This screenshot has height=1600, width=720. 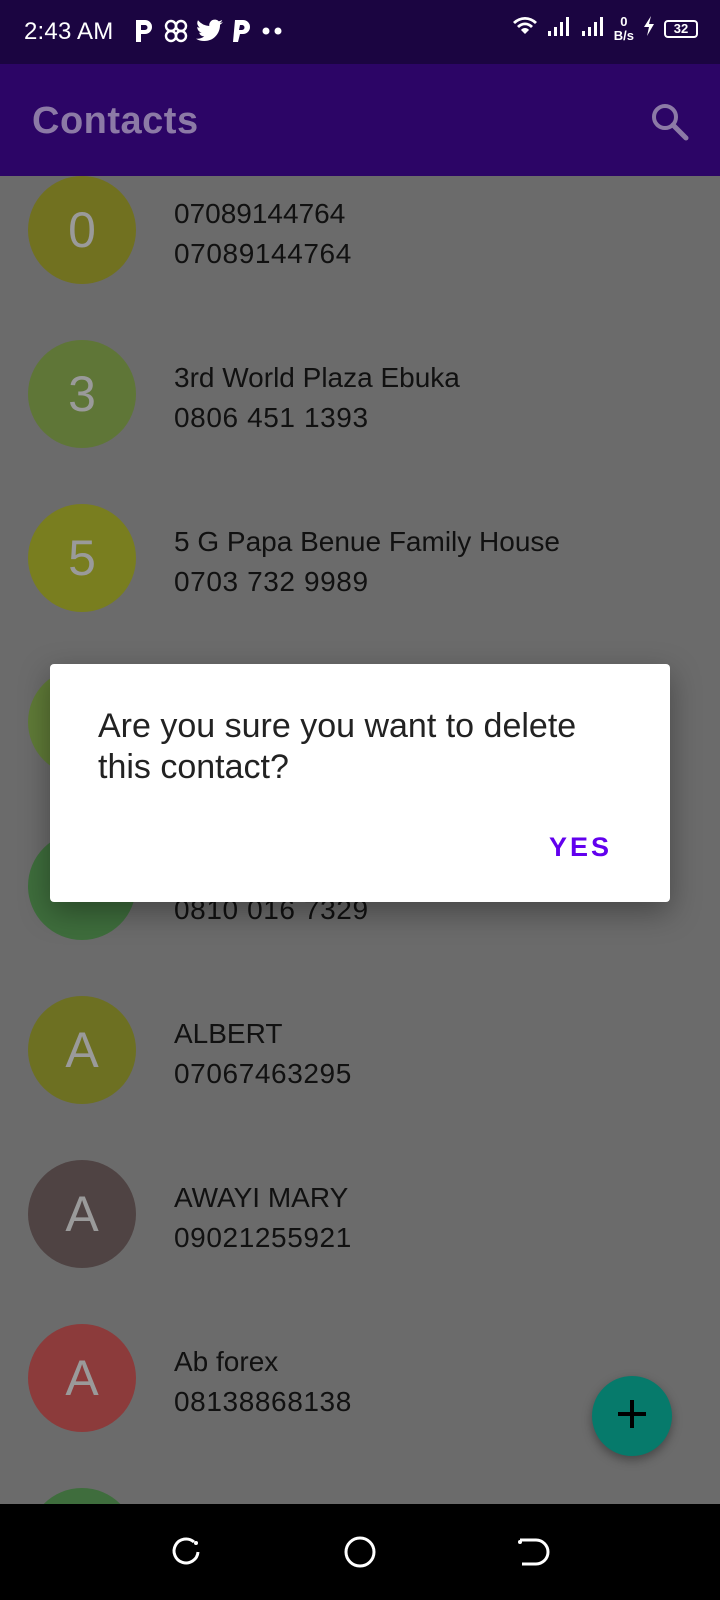 I want to click on contact-row: 3 3rd World Plaza Ebuka 0806 451 1393, so click(x=360, y=394).